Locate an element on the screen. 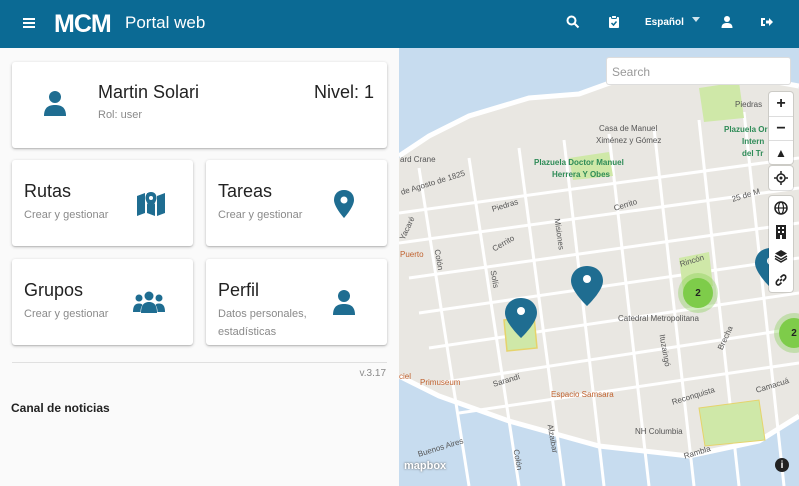  locate-icon is located at coordinates (781, 178).